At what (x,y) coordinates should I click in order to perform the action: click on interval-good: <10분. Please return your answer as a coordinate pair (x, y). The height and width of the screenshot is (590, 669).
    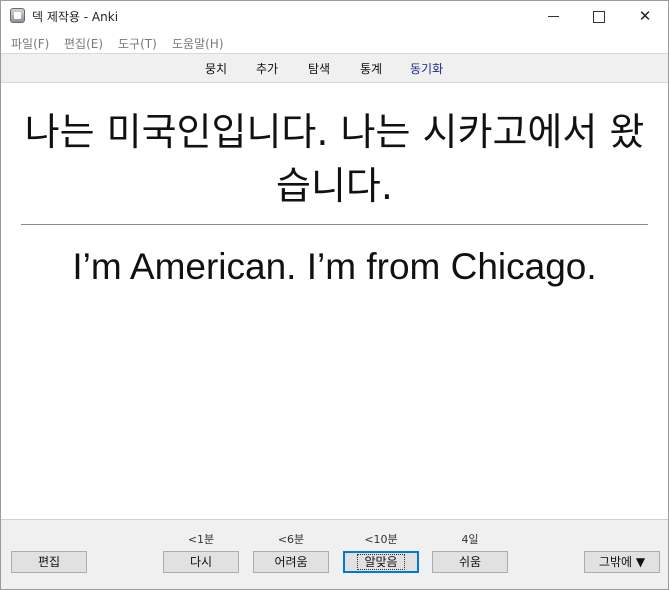
    Looking at the image, I should click on (381, 539).